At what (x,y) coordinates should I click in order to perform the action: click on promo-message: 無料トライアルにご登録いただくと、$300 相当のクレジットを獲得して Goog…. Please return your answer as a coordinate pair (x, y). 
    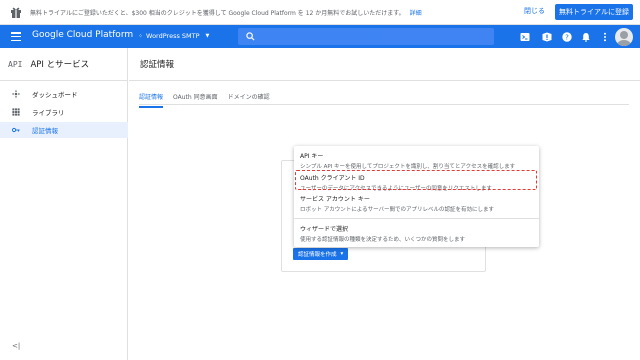
    Looking at the image, I should click on (217, 13).